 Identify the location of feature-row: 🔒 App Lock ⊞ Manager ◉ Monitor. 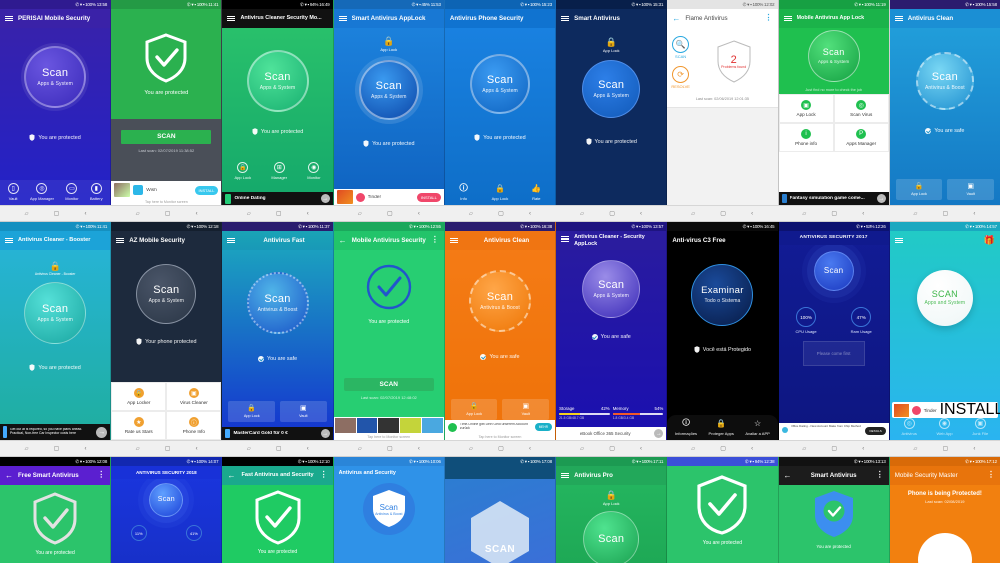
(277, 171).